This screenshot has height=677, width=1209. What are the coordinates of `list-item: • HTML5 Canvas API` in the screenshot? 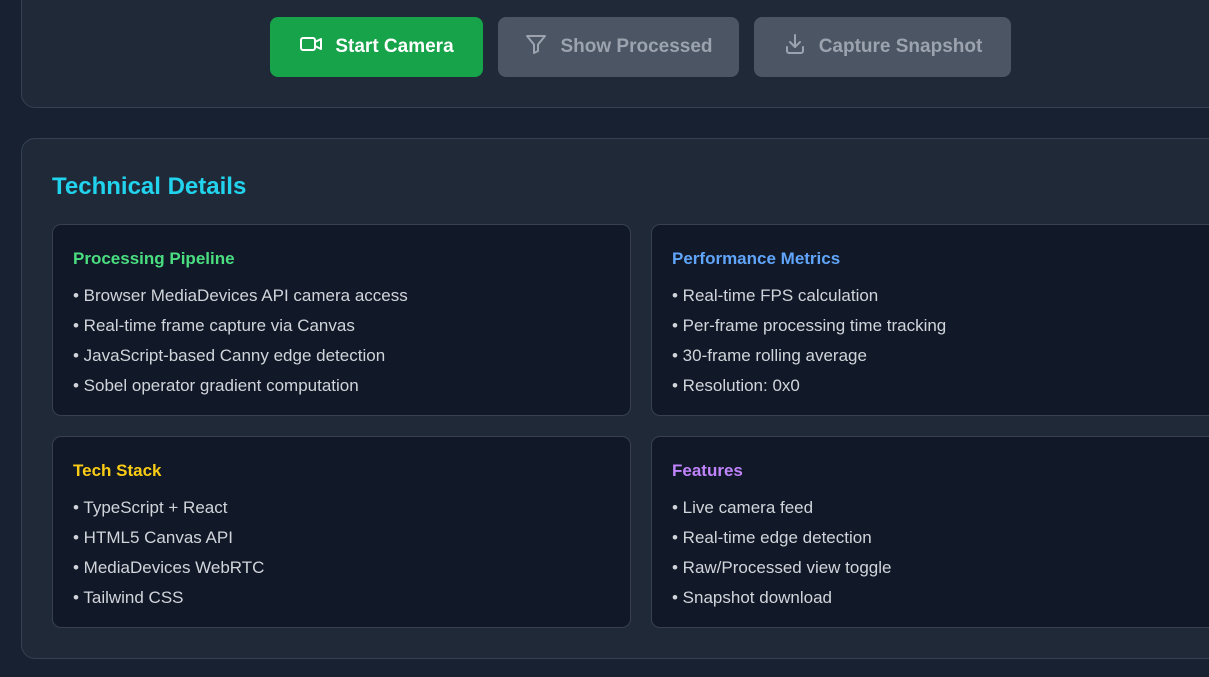 It's located at (153, 537).